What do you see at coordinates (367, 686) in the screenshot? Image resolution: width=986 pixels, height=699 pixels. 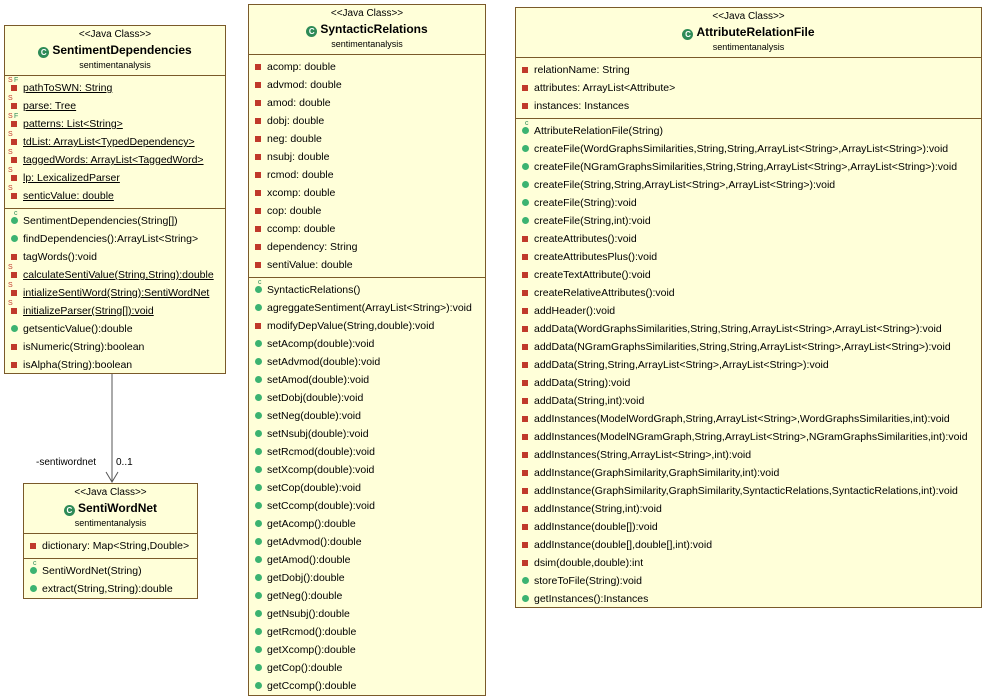 I see `method-row: getCcomp():double` at bounding box center [367, 686].